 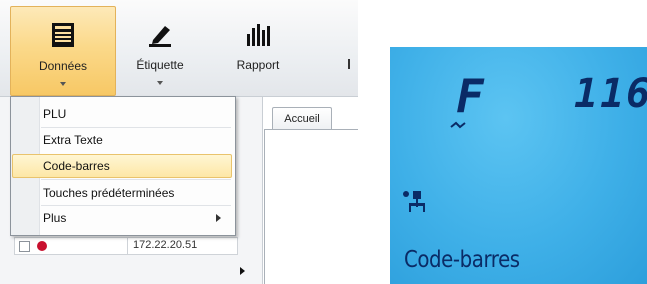 I want to click on tare-indicator-icon, so click(x=458, y=125).